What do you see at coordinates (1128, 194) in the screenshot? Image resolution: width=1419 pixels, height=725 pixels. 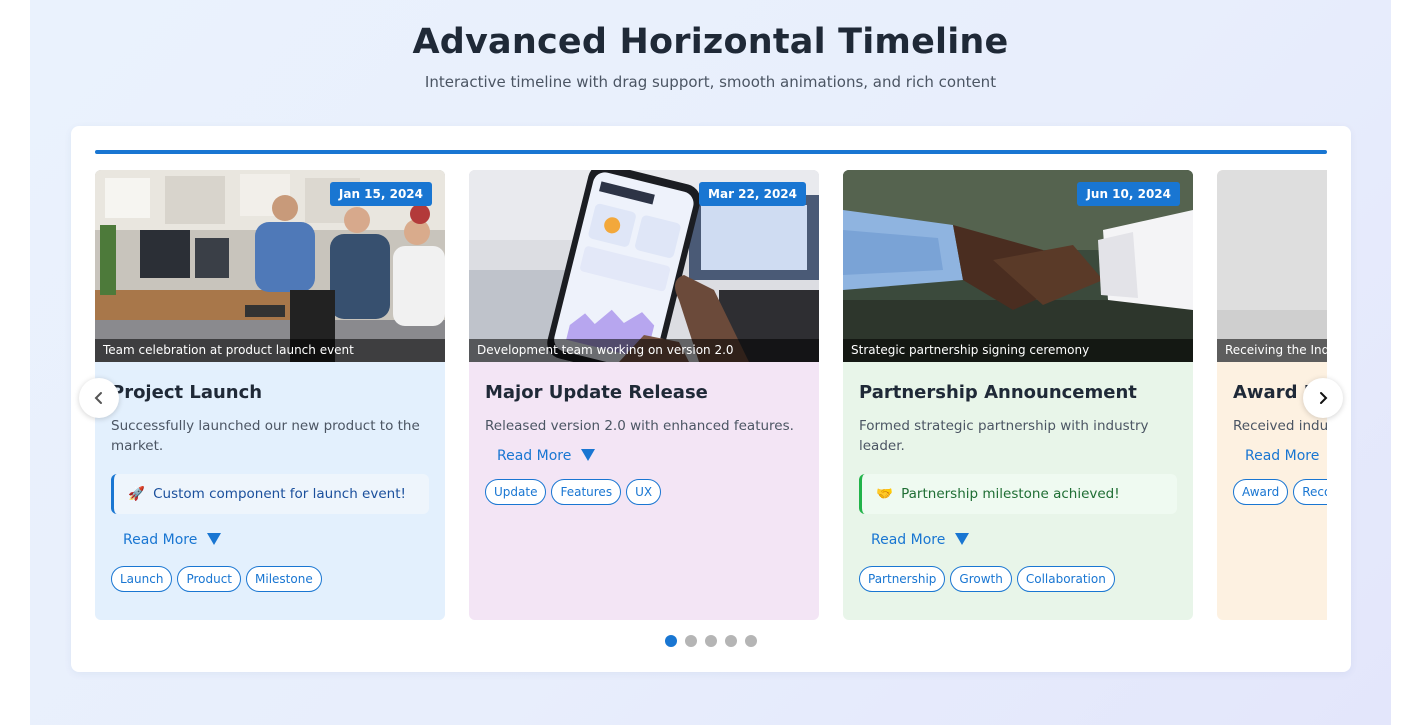 I see `date-badge: Jun 10, 2024` at bounding box center [1128, 194].